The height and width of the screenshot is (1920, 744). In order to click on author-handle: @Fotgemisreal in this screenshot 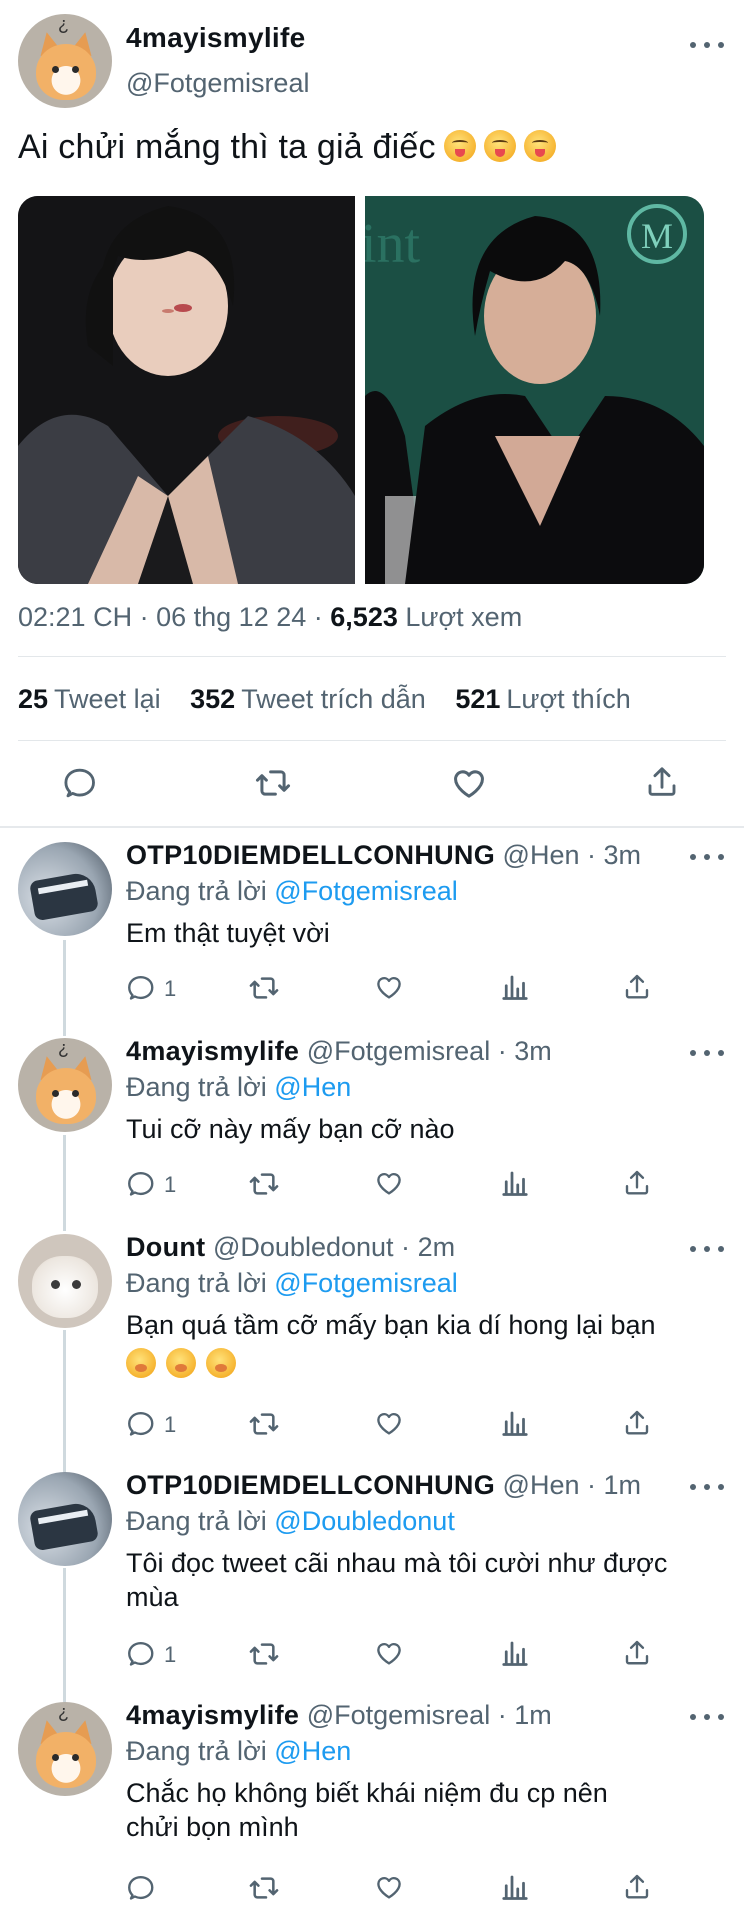, I will do `click(217, 83)`.